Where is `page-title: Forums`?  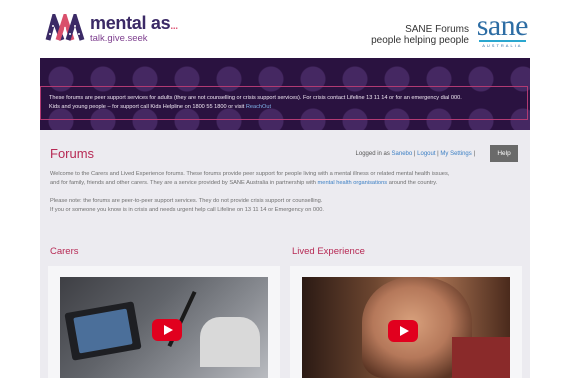 page-title: Forums is located at coordinates (72, 153).